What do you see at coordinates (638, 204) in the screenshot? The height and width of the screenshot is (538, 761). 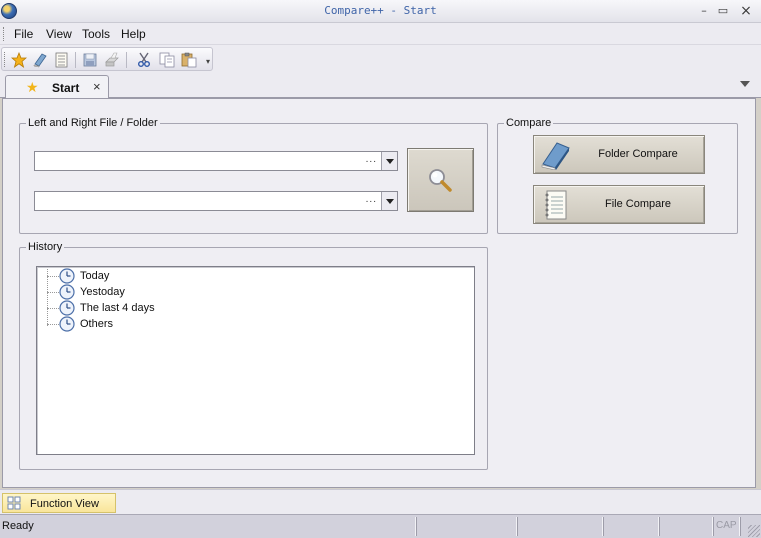 I see `file-compare-label: File Compare` at bounding box center [638, 204].